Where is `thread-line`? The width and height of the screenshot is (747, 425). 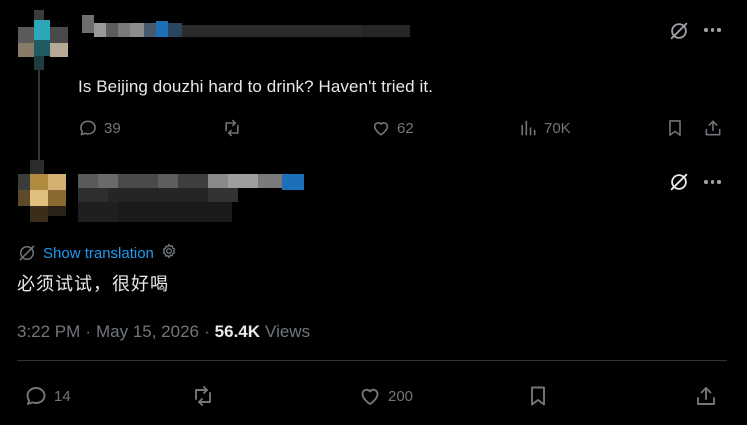 thread-line is located at coordinates (39, 120).